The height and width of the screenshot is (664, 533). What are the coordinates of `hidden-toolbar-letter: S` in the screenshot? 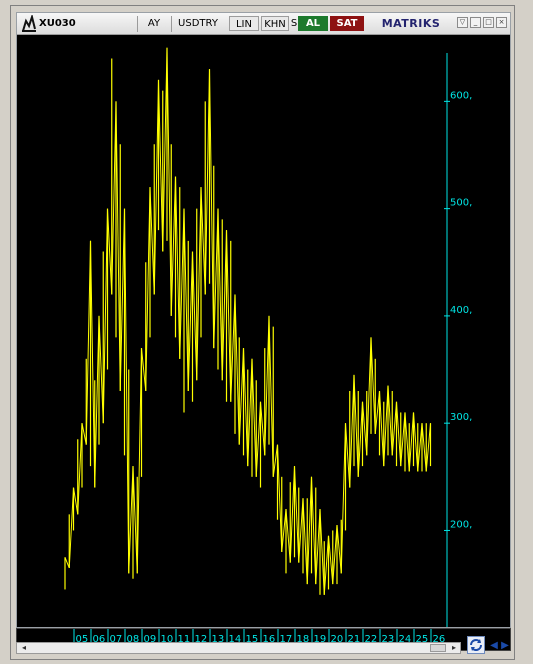 It's located at (294, 23).